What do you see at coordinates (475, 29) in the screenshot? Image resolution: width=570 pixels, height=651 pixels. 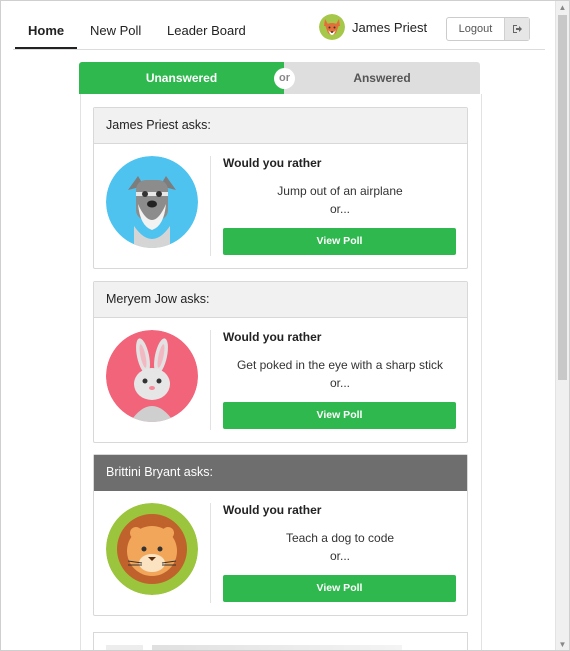 I see `logout-label: Logout` at bounding box center [475, 29].